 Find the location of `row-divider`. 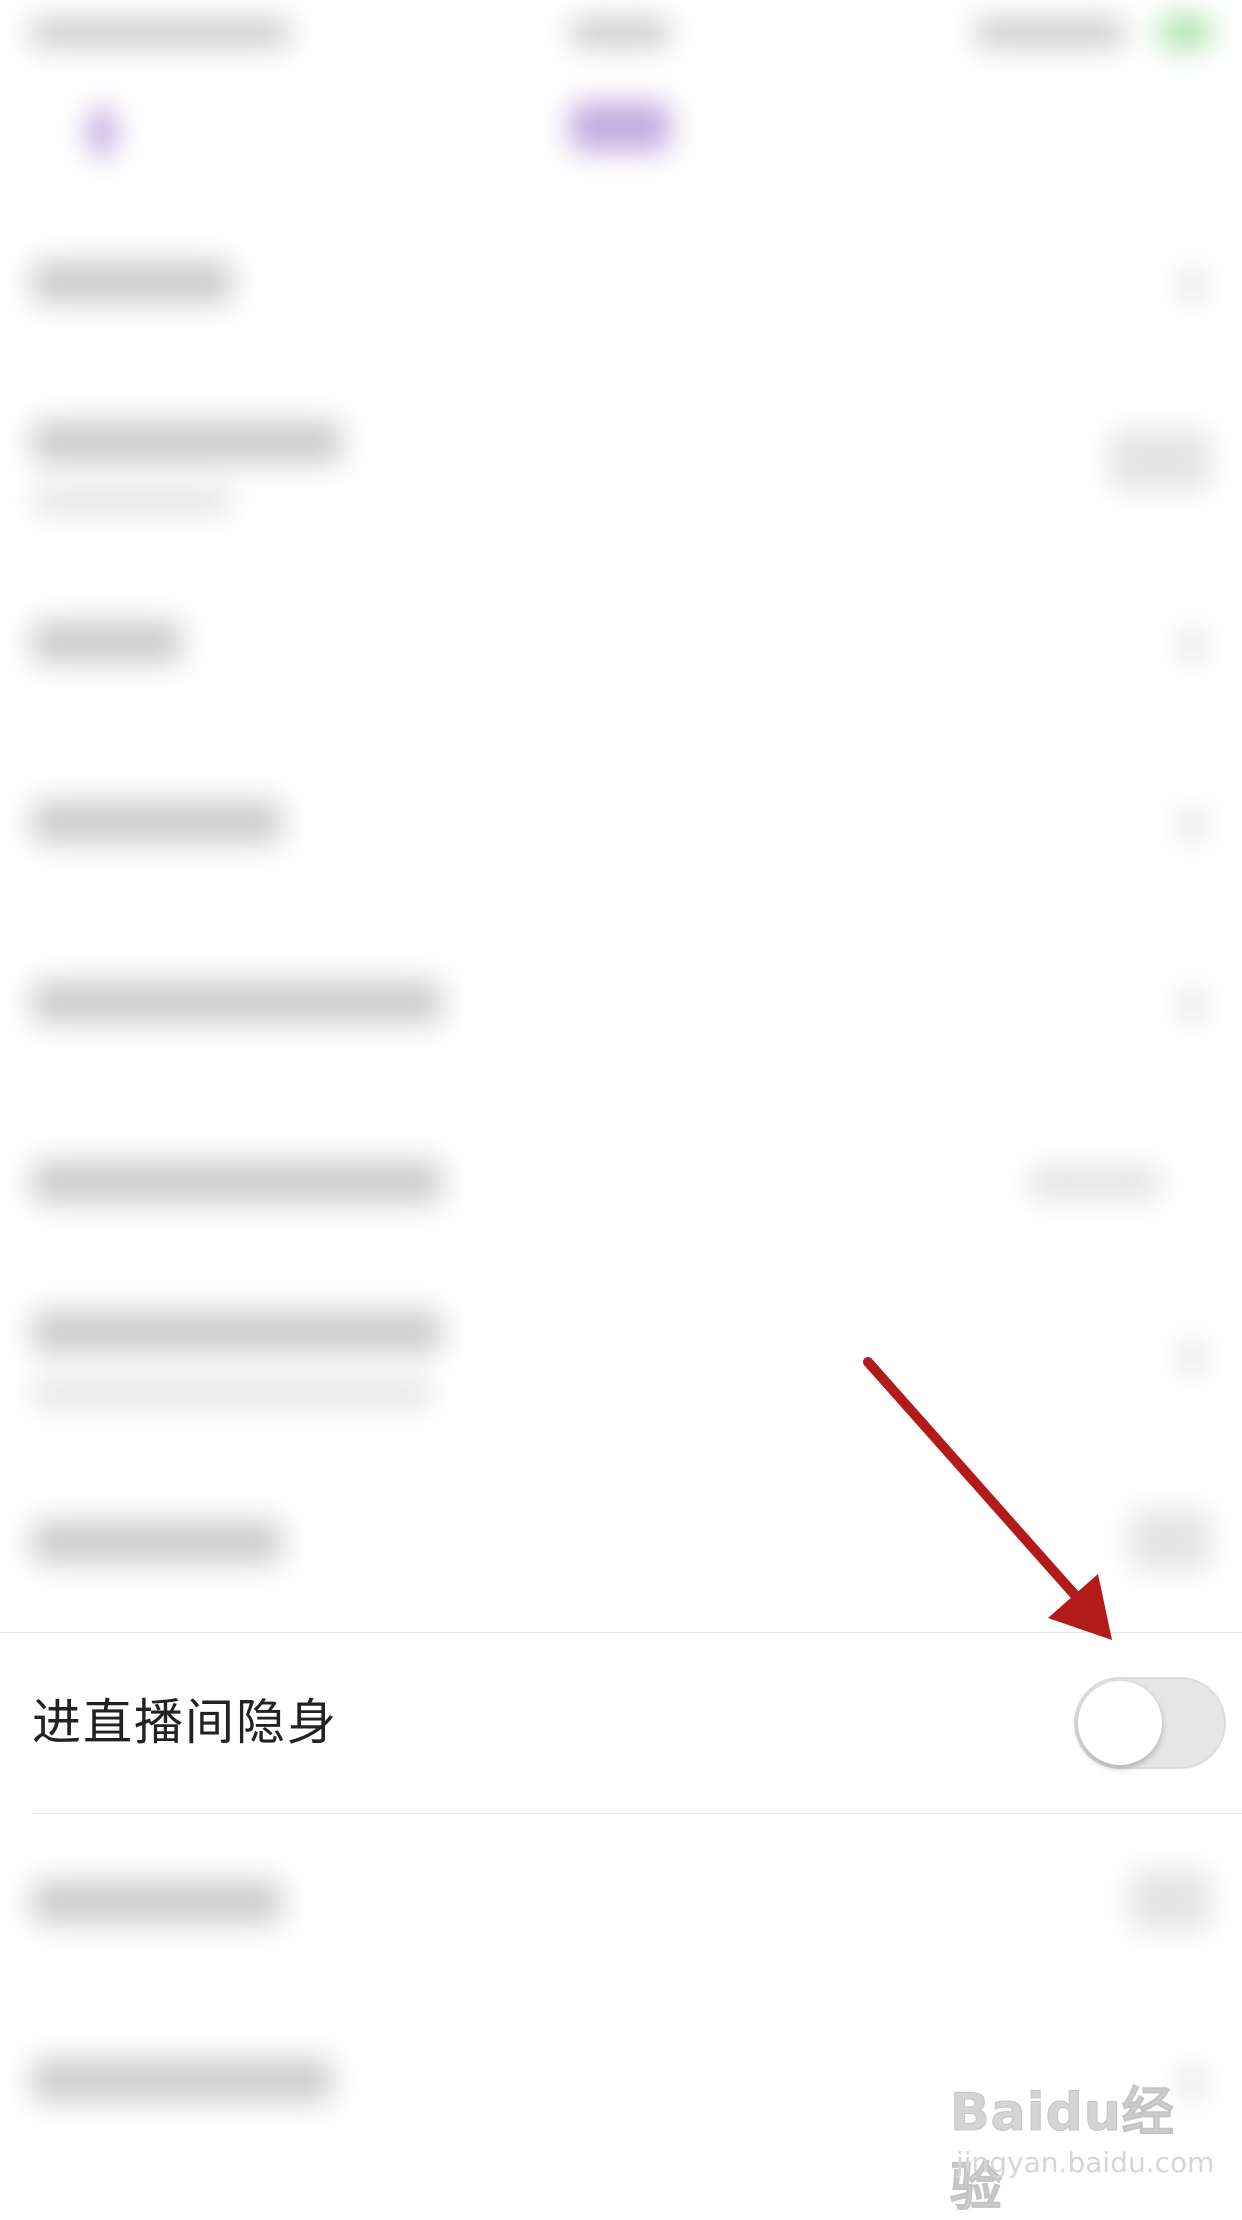

row-divider is located at coordinates (637, 1813).